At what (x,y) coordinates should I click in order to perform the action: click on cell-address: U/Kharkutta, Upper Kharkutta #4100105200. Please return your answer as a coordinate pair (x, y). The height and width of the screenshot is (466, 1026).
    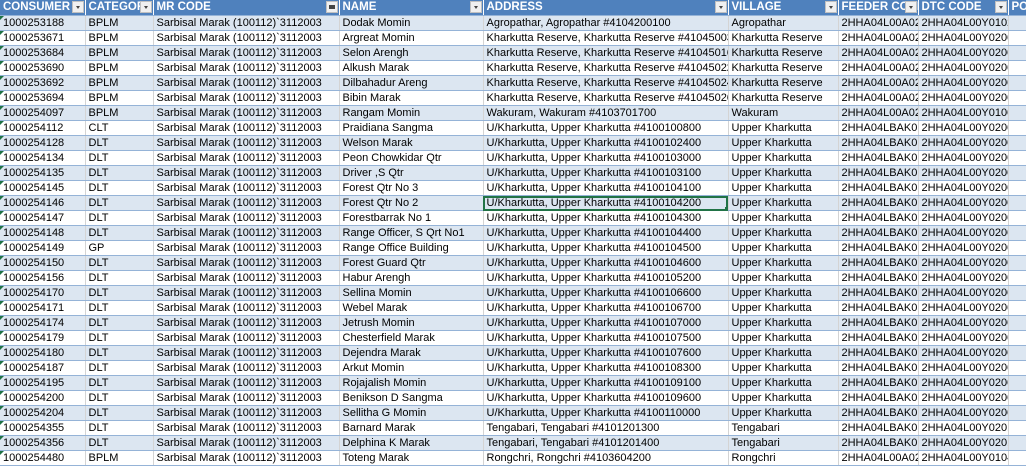
    Looking at the image, I should click on (605, 278).